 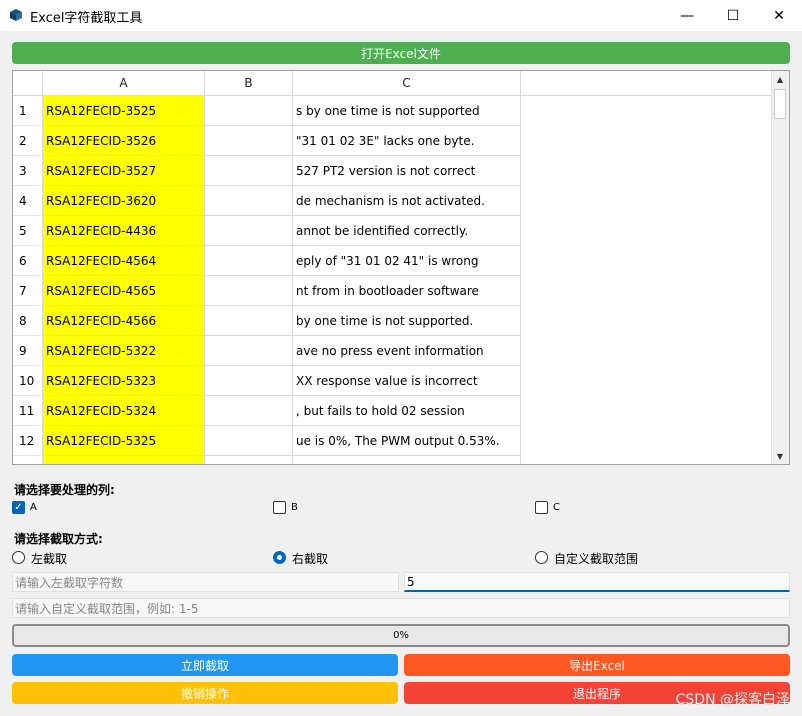 I want to click on row-number, so click(x=28, y=460).